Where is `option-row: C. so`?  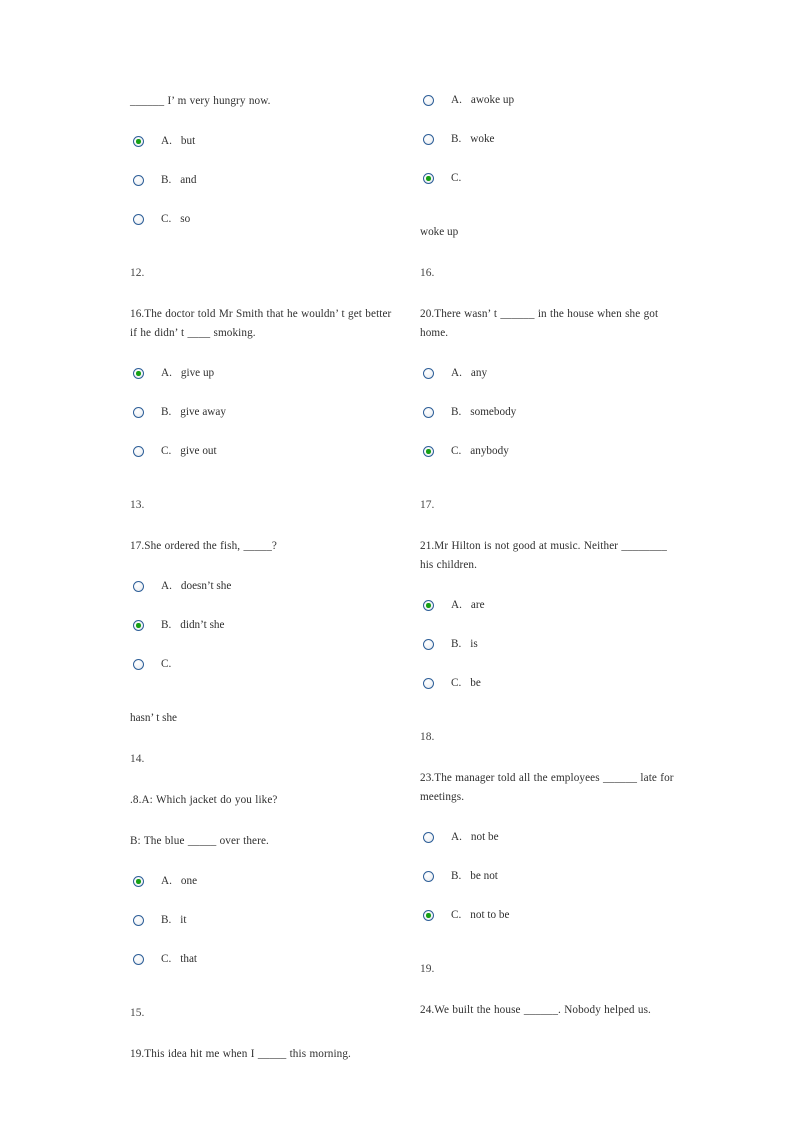 option-row: C. so is located at coordinates (261, 230).